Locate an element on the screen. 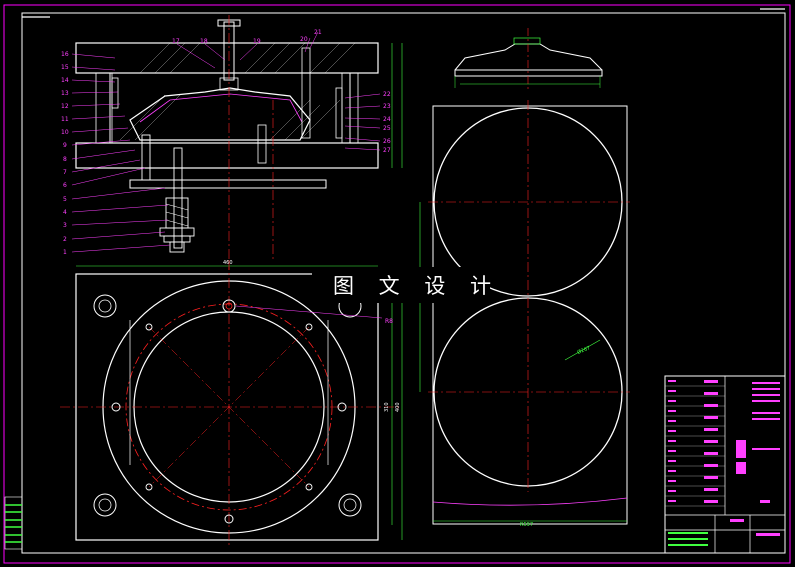 The width and height of the screenshot is (795, 567). callout-25: 25 is located at coordinates (387, 128).